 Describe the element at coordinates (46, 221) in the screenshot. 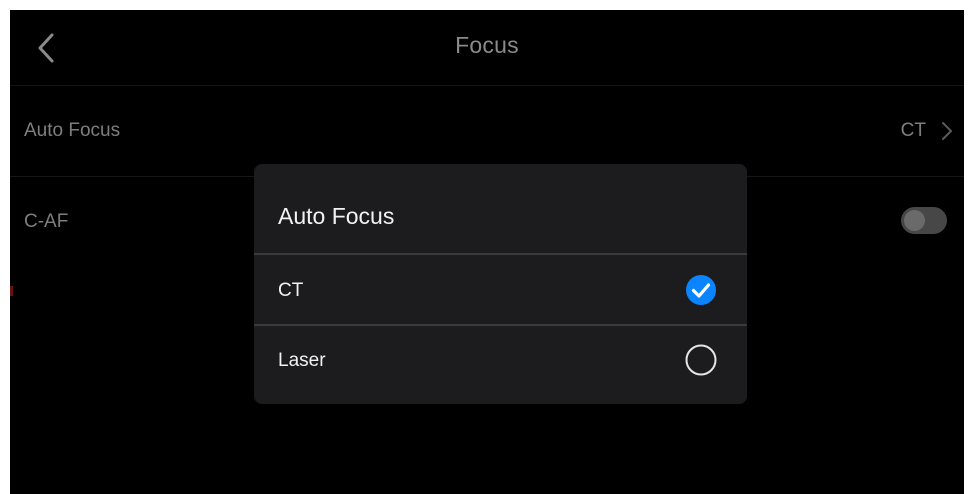

I see `caf-label: C-AF` at that location.